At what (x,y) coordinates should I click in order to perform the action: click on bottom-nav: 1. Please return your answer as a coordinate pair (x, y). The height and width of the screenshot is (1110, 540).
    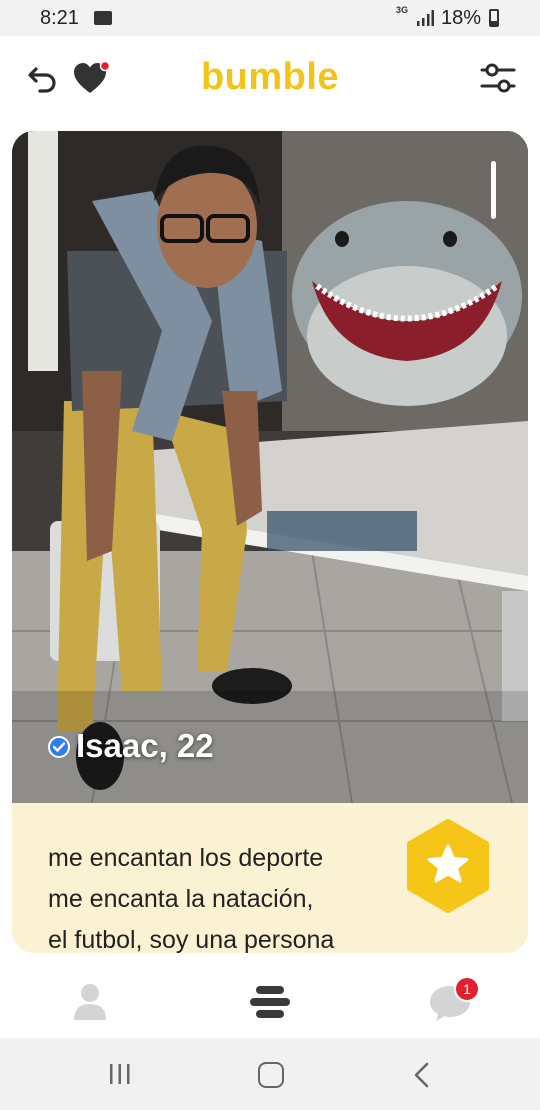
    Looking at the image, I should click on (270, 999).